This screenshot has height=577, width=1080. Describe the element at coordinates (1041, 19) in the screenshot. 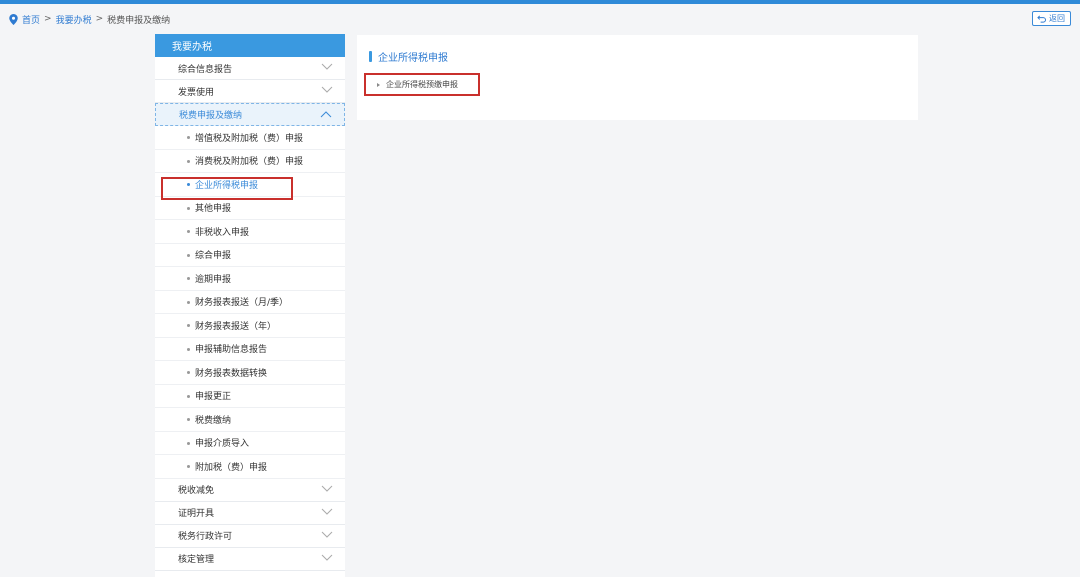

I see `return-arrow-icon` at that location.